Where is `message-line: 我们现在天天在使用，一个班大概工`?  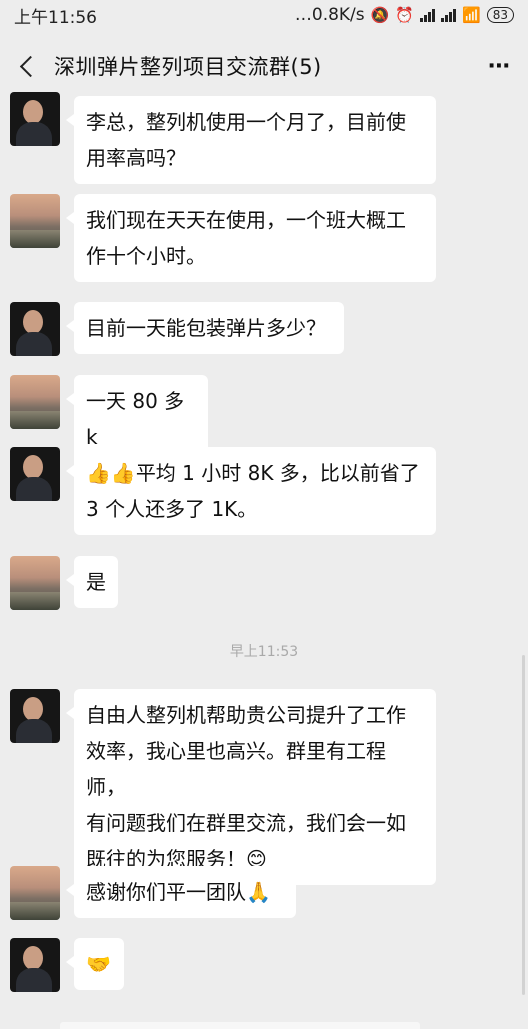
message-line: 我们现在天天在使用，一个班大概工 is located at coordinates (246, 220).